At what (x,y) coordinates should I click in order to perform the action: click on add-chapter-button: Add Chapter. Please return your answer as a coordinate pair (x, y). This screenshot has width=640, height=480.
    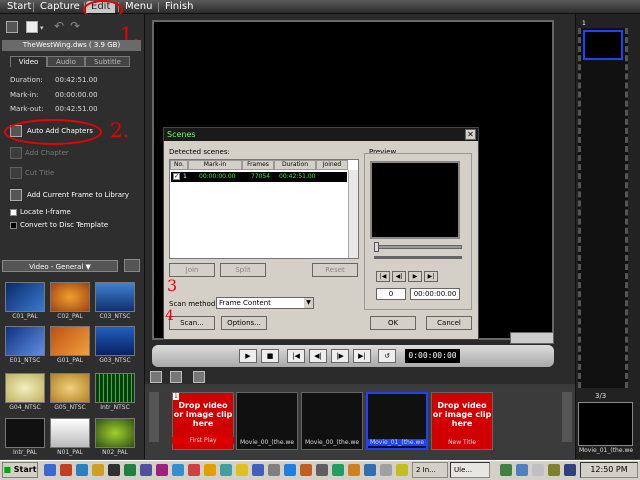
    Looking at the image, I should click on (47, 153).